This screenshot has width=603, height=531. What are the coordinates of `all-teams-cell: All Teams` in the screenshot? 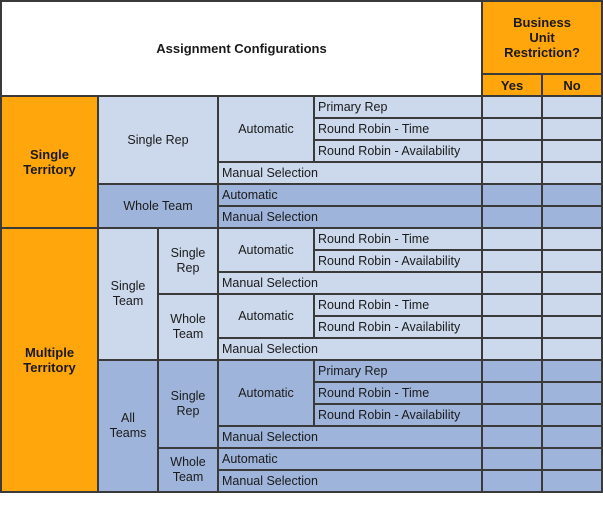 It's located at (128, 426).